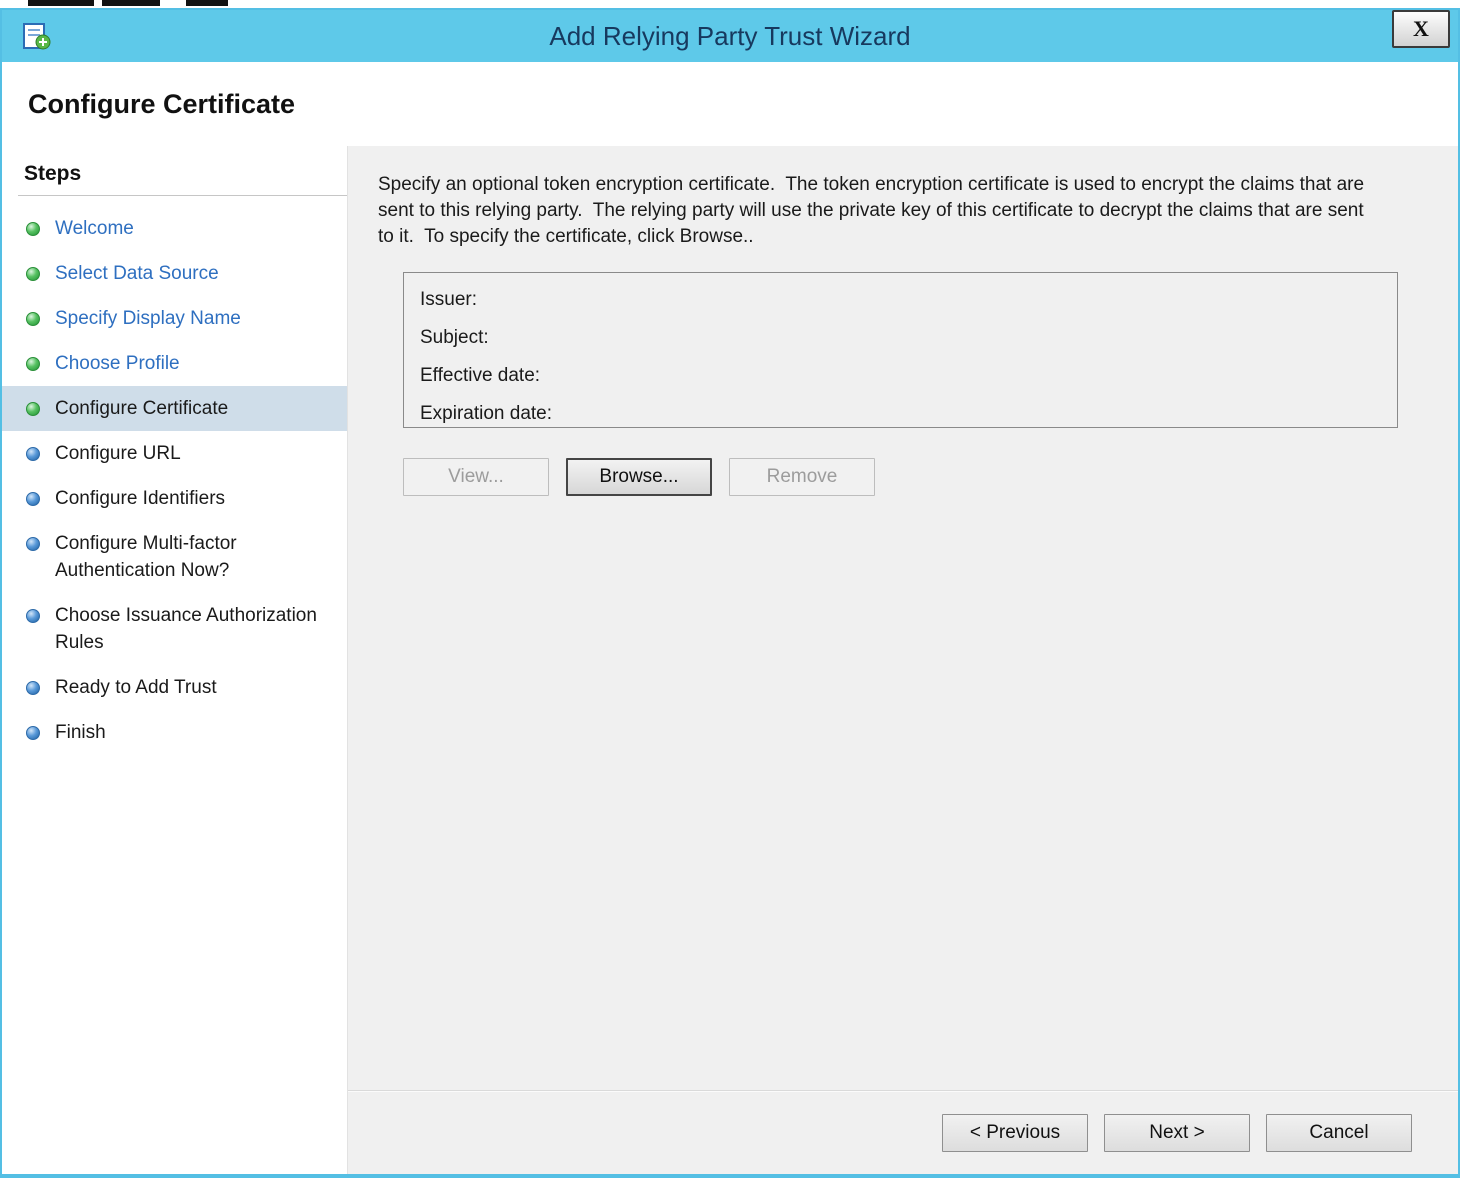 This screenshot has width=1460, height=1178. Describe the element at coordinates (148, 318) in the screenshot. I see `step-label: Specify Display Name` at that location.